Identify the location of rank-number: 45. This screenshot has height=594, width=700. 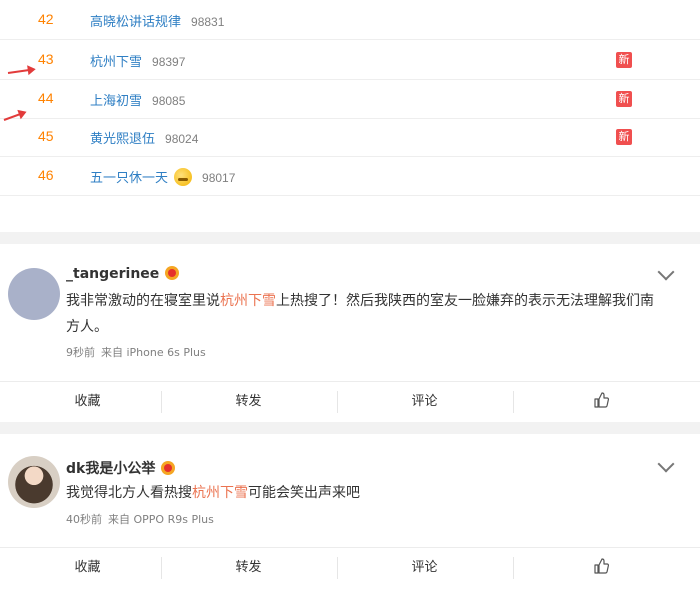
(46, 136).